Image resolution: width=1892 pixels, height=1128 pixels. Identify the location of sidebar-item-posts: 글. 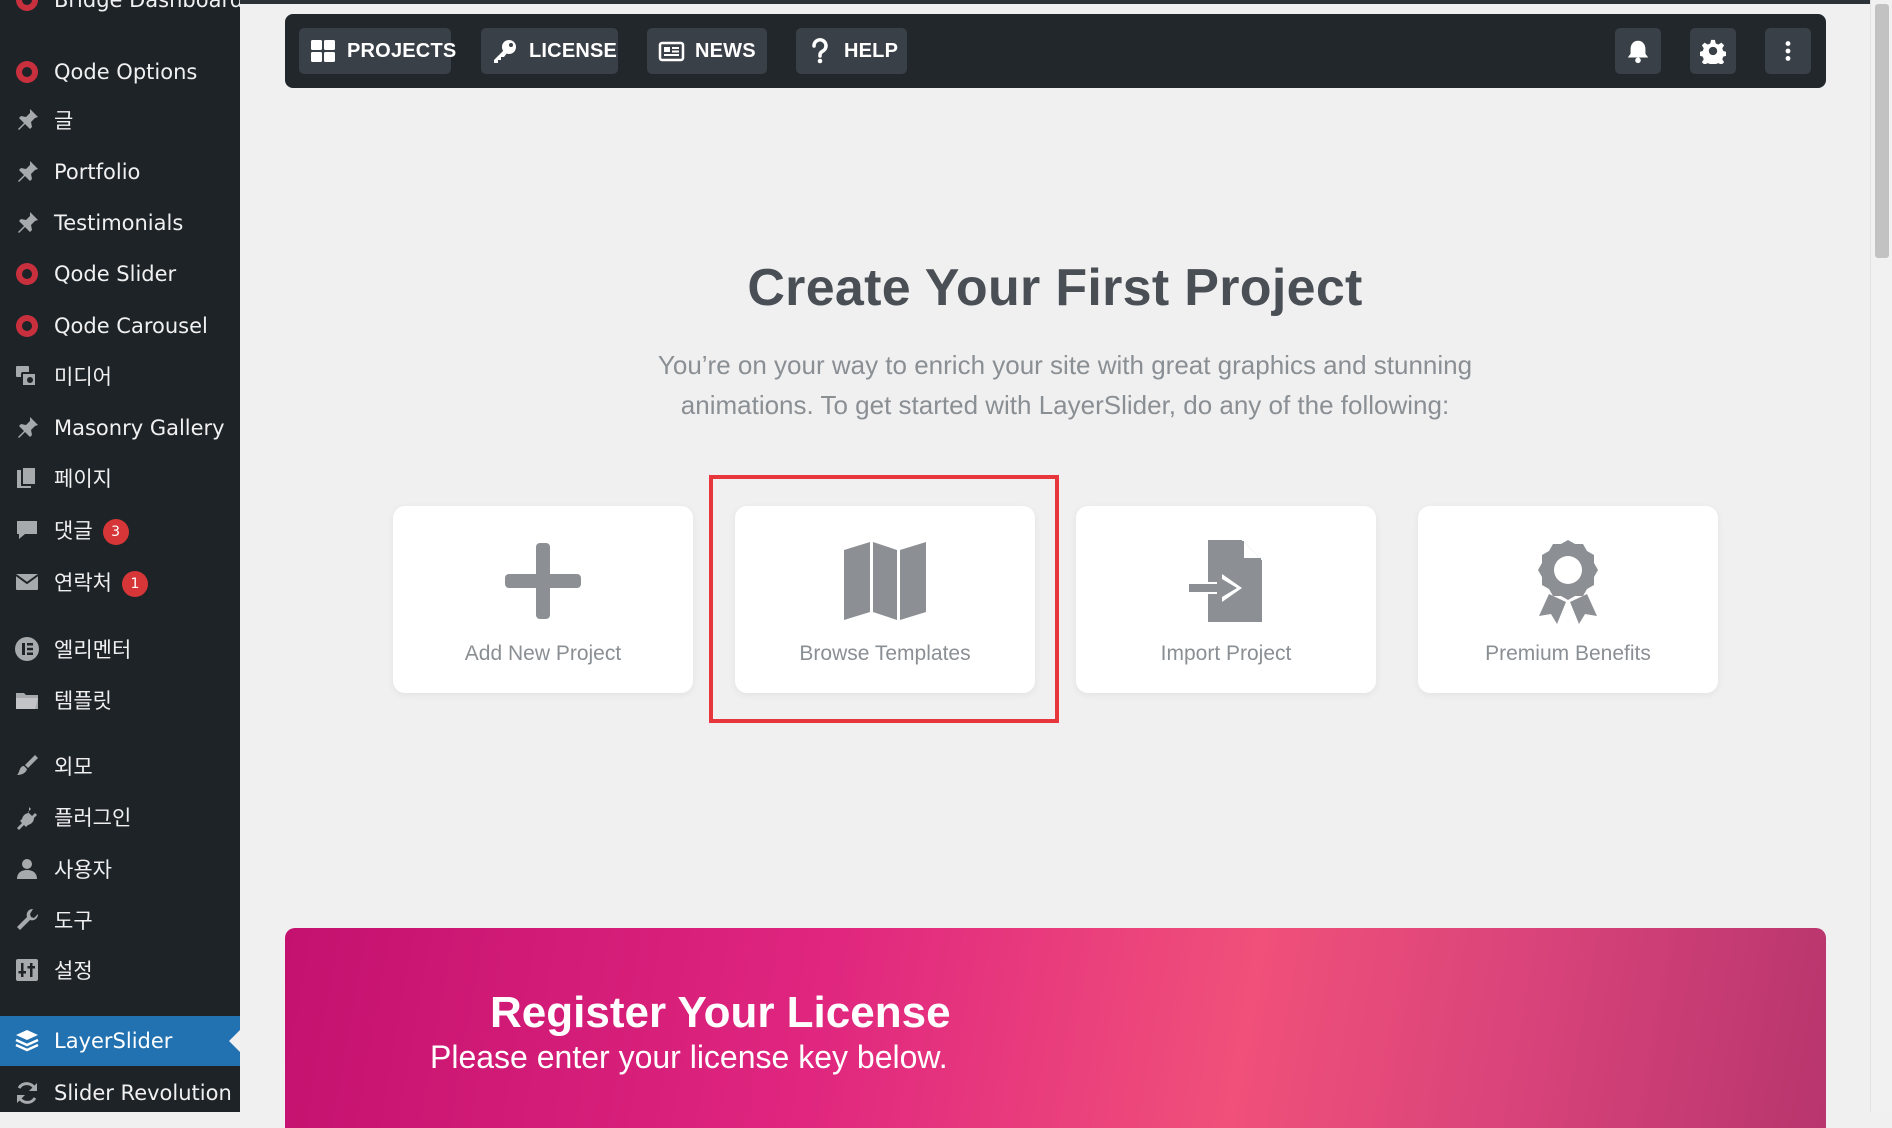
(120, 120).